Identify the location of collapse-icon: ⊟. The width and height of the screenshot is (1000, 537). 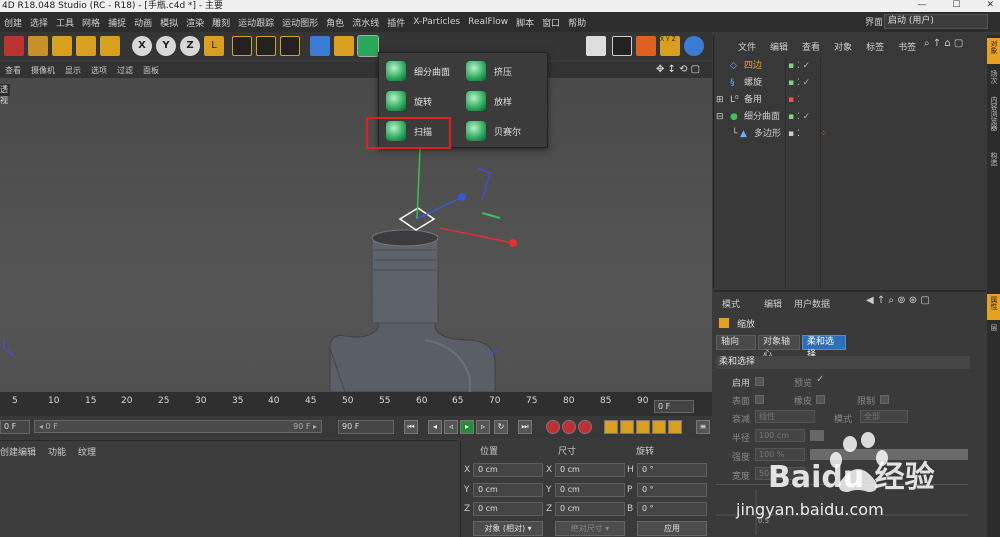
(720, 117).